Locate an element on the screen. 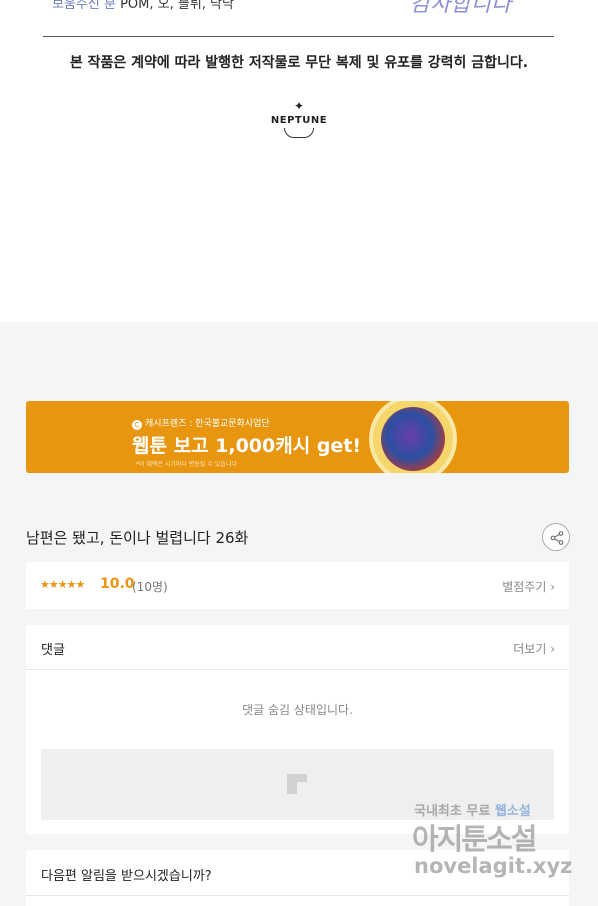 This screenshot has width=598, height=906. rating-score: 10.0 is located at coordinates (117, 584).